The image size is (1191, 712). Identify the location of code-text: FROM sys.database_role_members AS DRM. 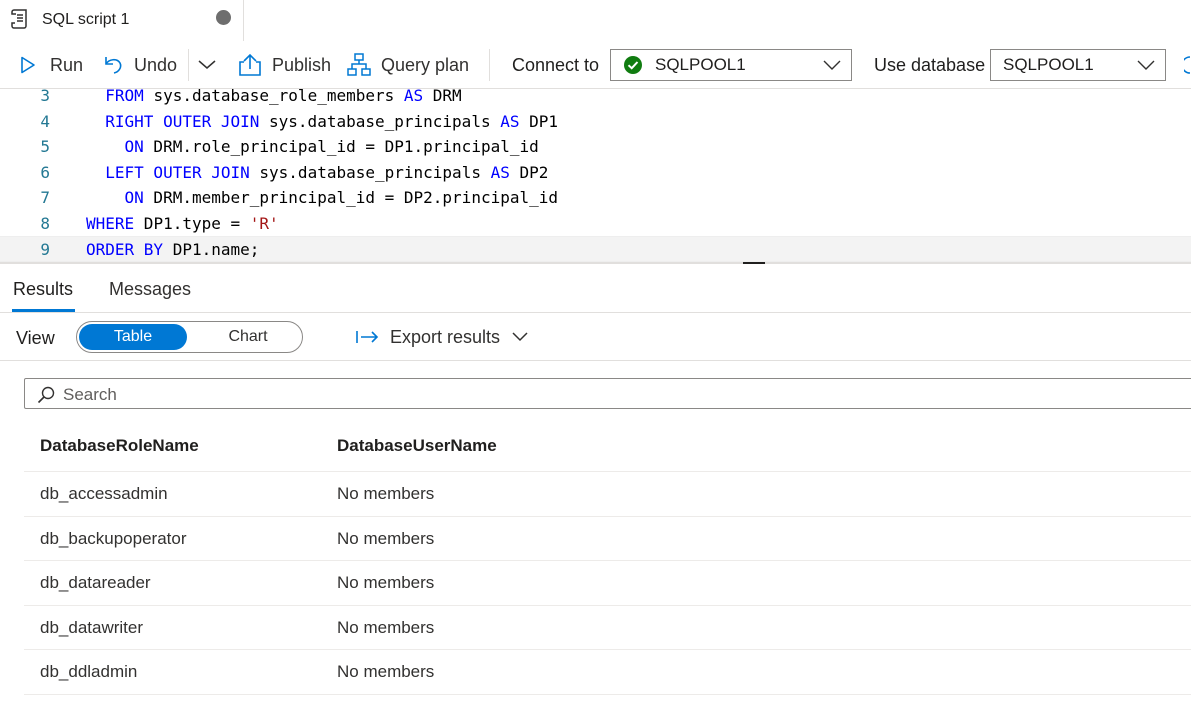
(274, 99).